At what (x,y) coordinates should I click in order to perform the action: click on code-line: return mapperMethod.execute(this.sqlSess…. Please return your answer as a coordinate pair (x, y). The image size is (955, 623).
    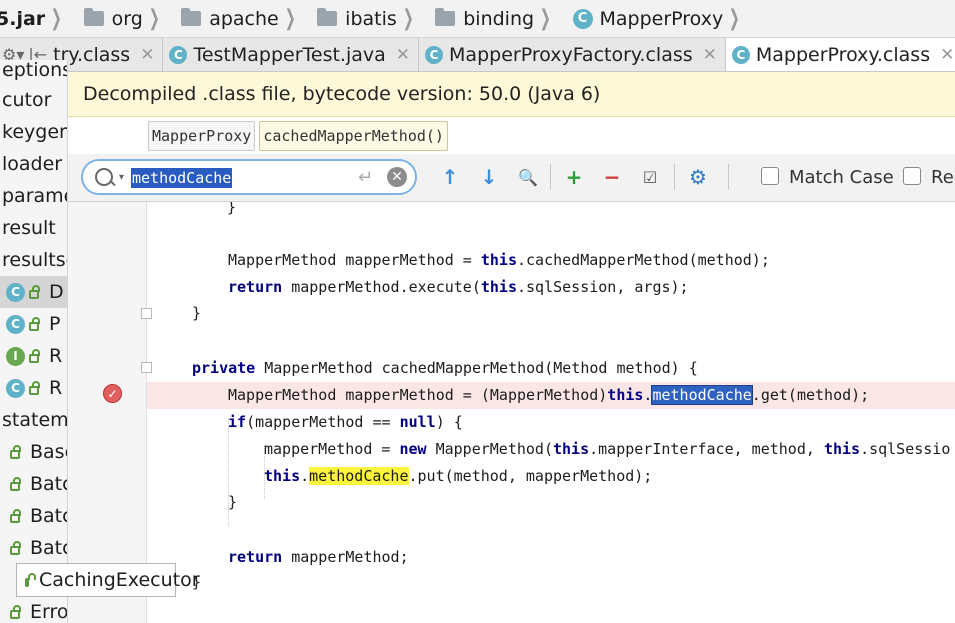
    Looking at the image, I should click on (551, 287).